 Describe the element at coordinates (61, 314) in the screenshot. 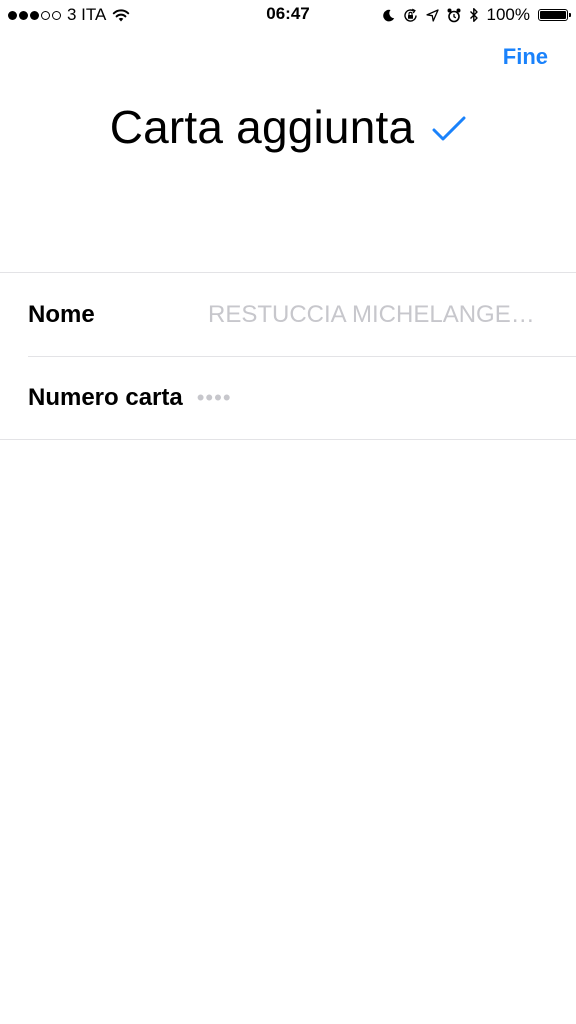

I see `name-label: Nome` at that location.